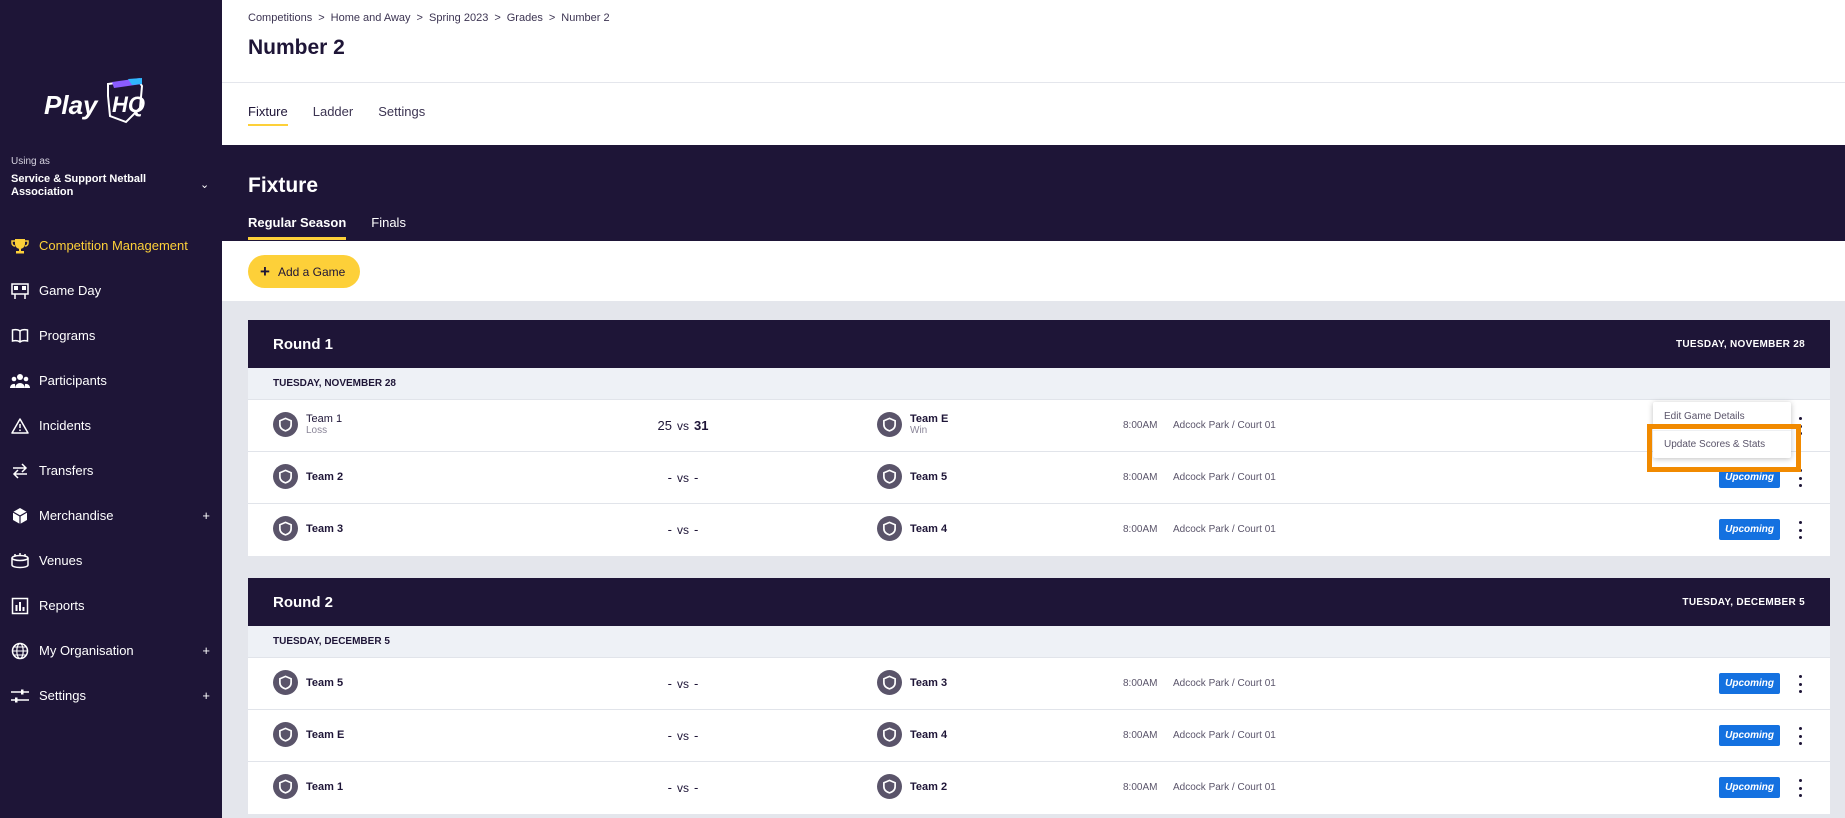  I want to click on home-team: Team 3, so click(308, 528).